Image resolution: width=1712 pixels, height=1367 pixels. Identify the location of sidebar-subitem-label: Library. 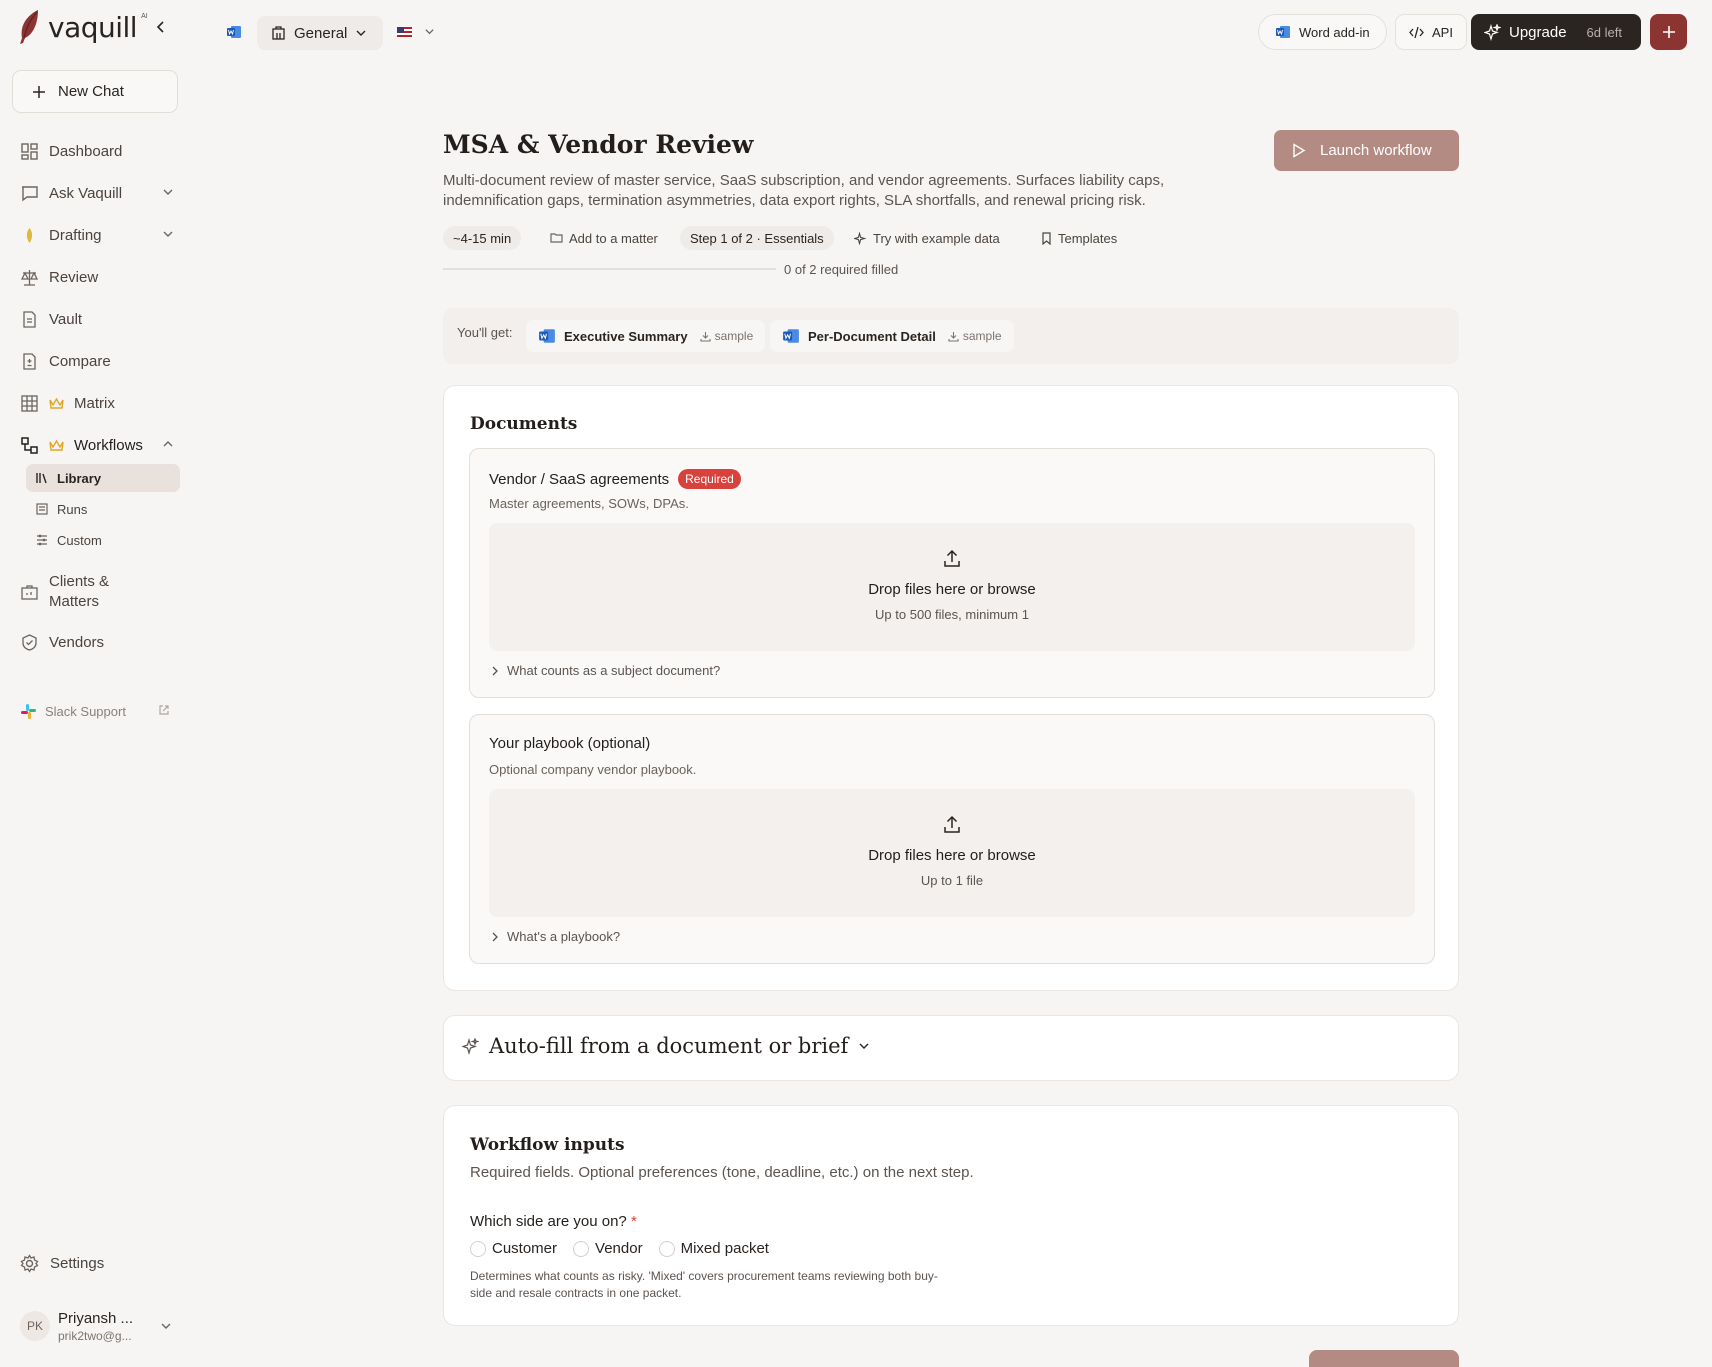
(79, 478).